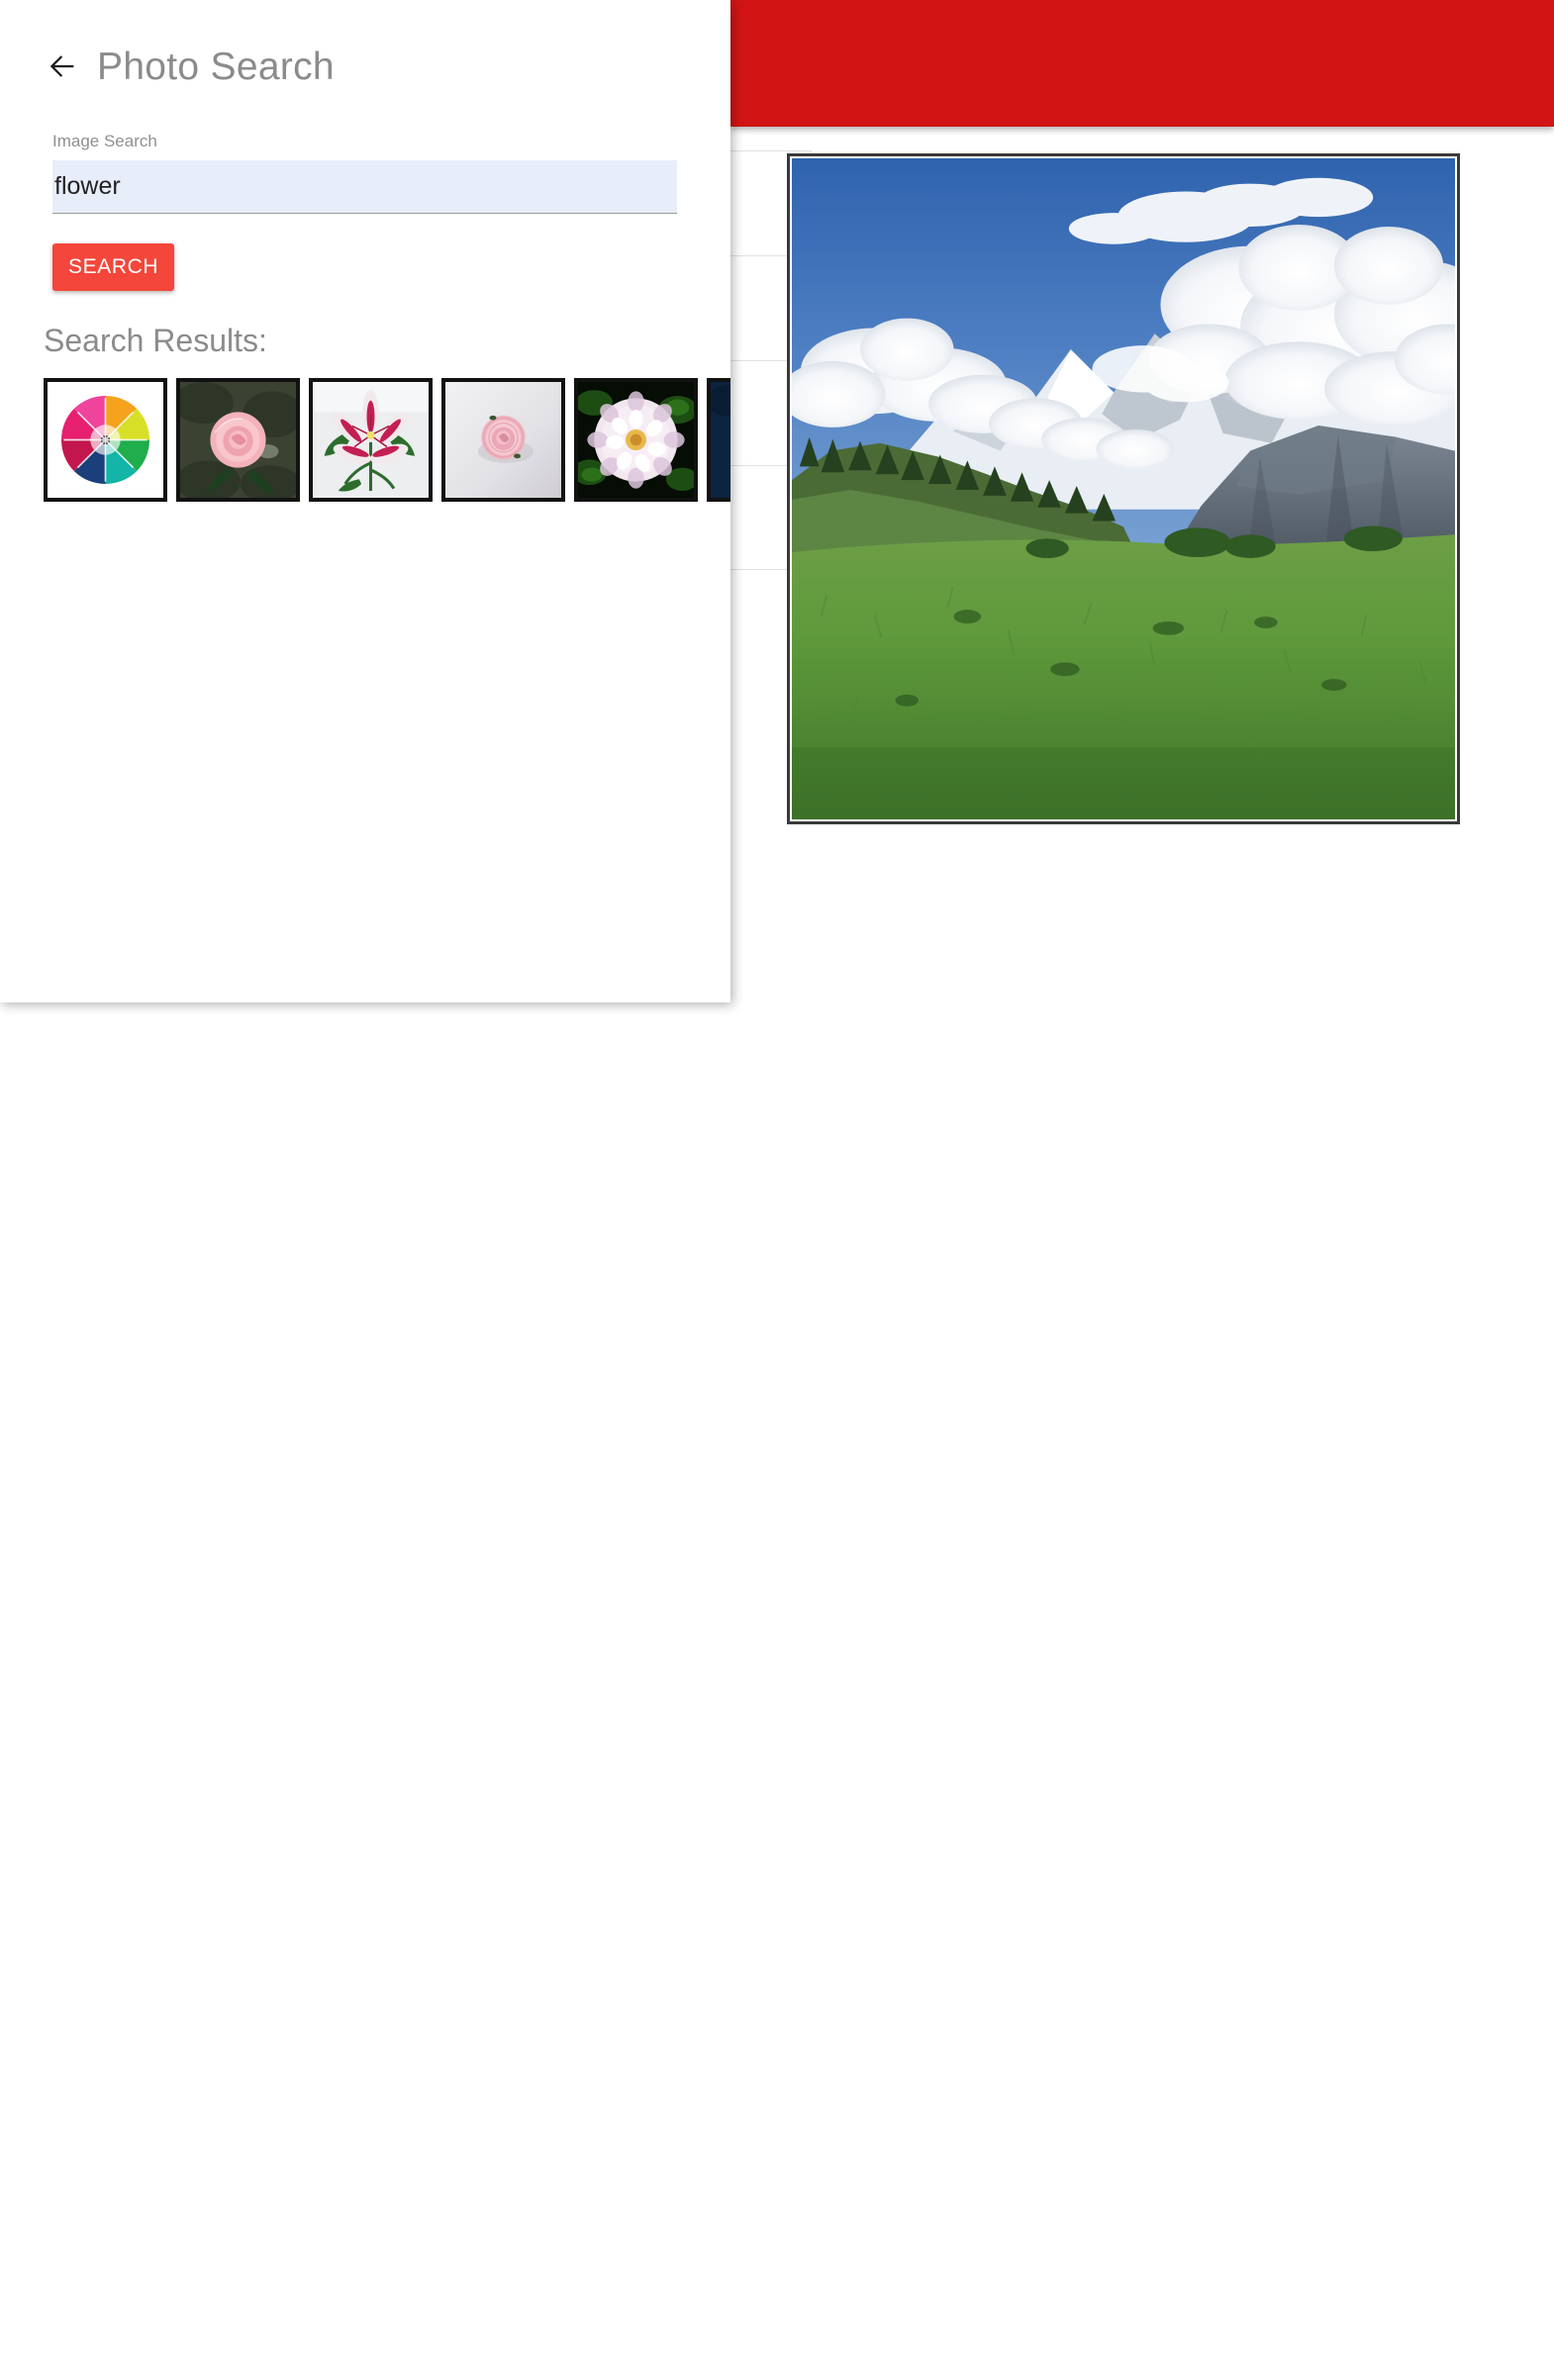  I want to click on search-field-label: Image Search, so click(104, 141).